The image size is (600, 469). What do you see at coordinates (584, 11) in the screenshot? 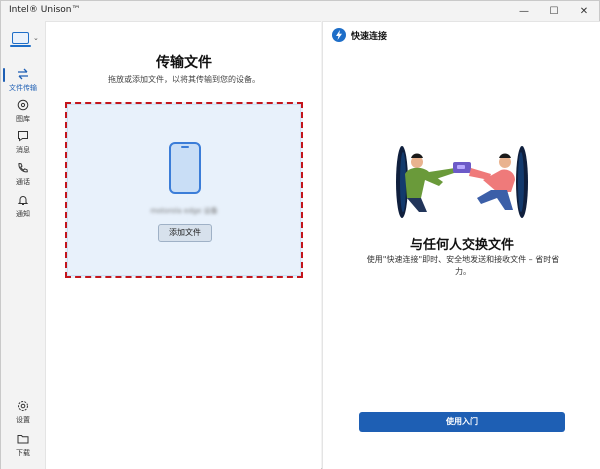
I see `close-button: ✕` at bounding box center [584, 11].